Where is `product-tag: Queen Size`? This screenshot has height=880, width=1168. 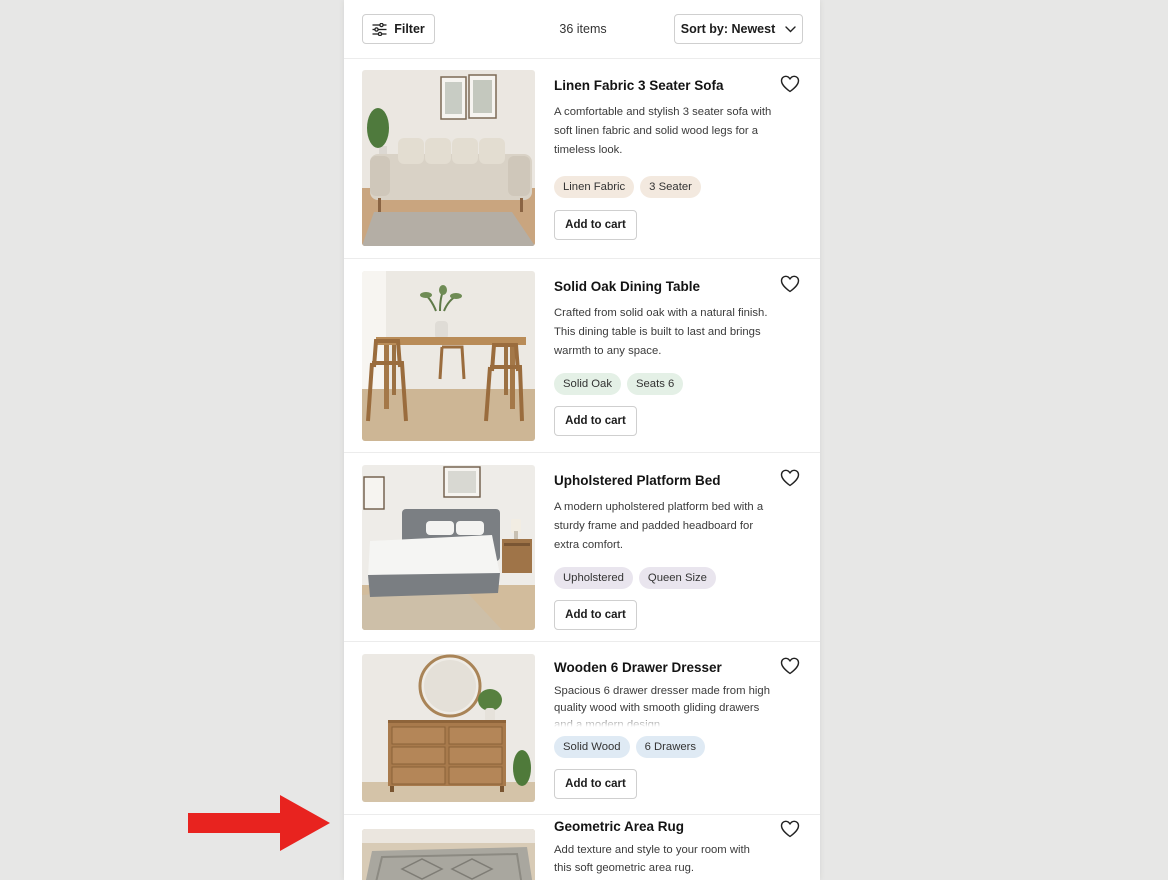 product-tag: Queen Size is located at coordinates (677, 578).